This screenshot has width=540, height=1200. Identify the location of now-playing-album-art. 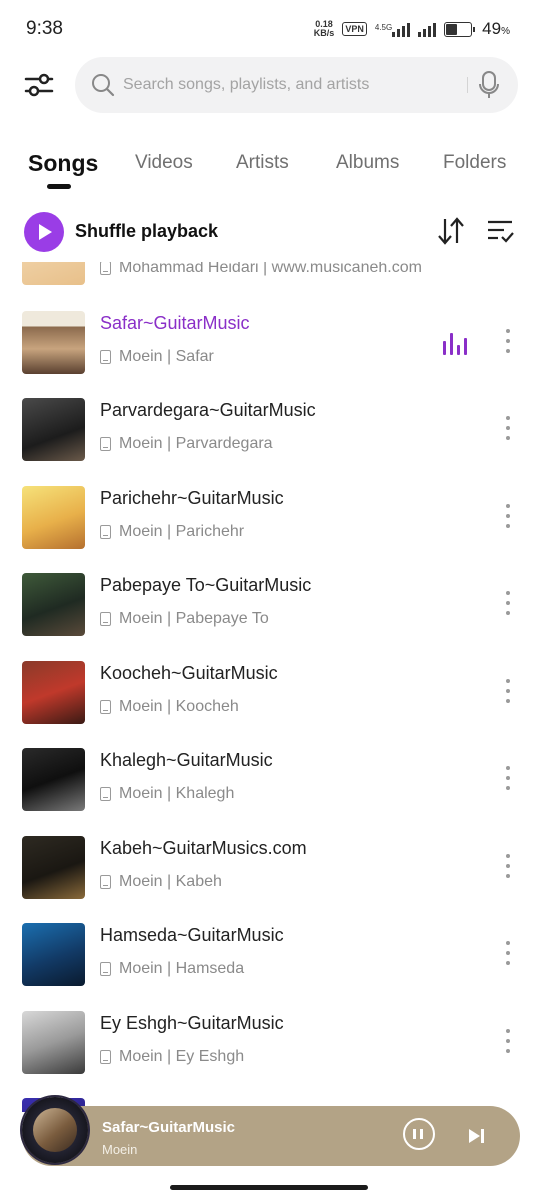
(55, 1130).